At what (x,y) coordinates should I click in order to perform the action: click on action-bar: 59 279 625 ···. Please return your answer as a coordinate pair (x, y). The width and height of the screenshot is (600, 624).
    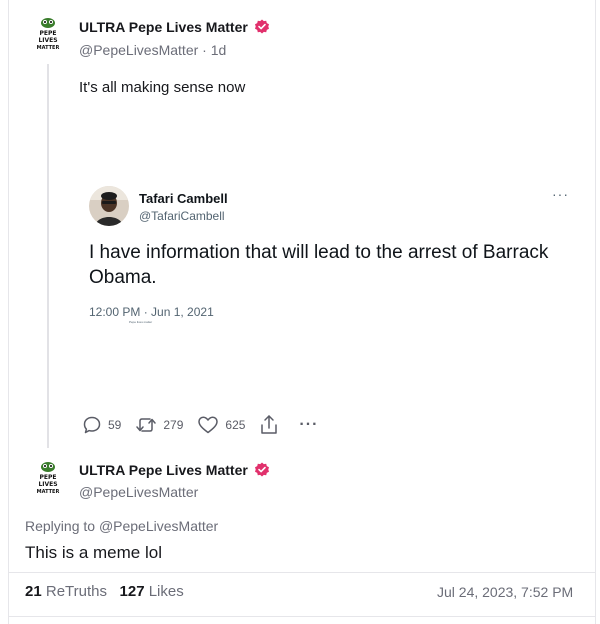
    Looking at the image, I should click on (207, 425).